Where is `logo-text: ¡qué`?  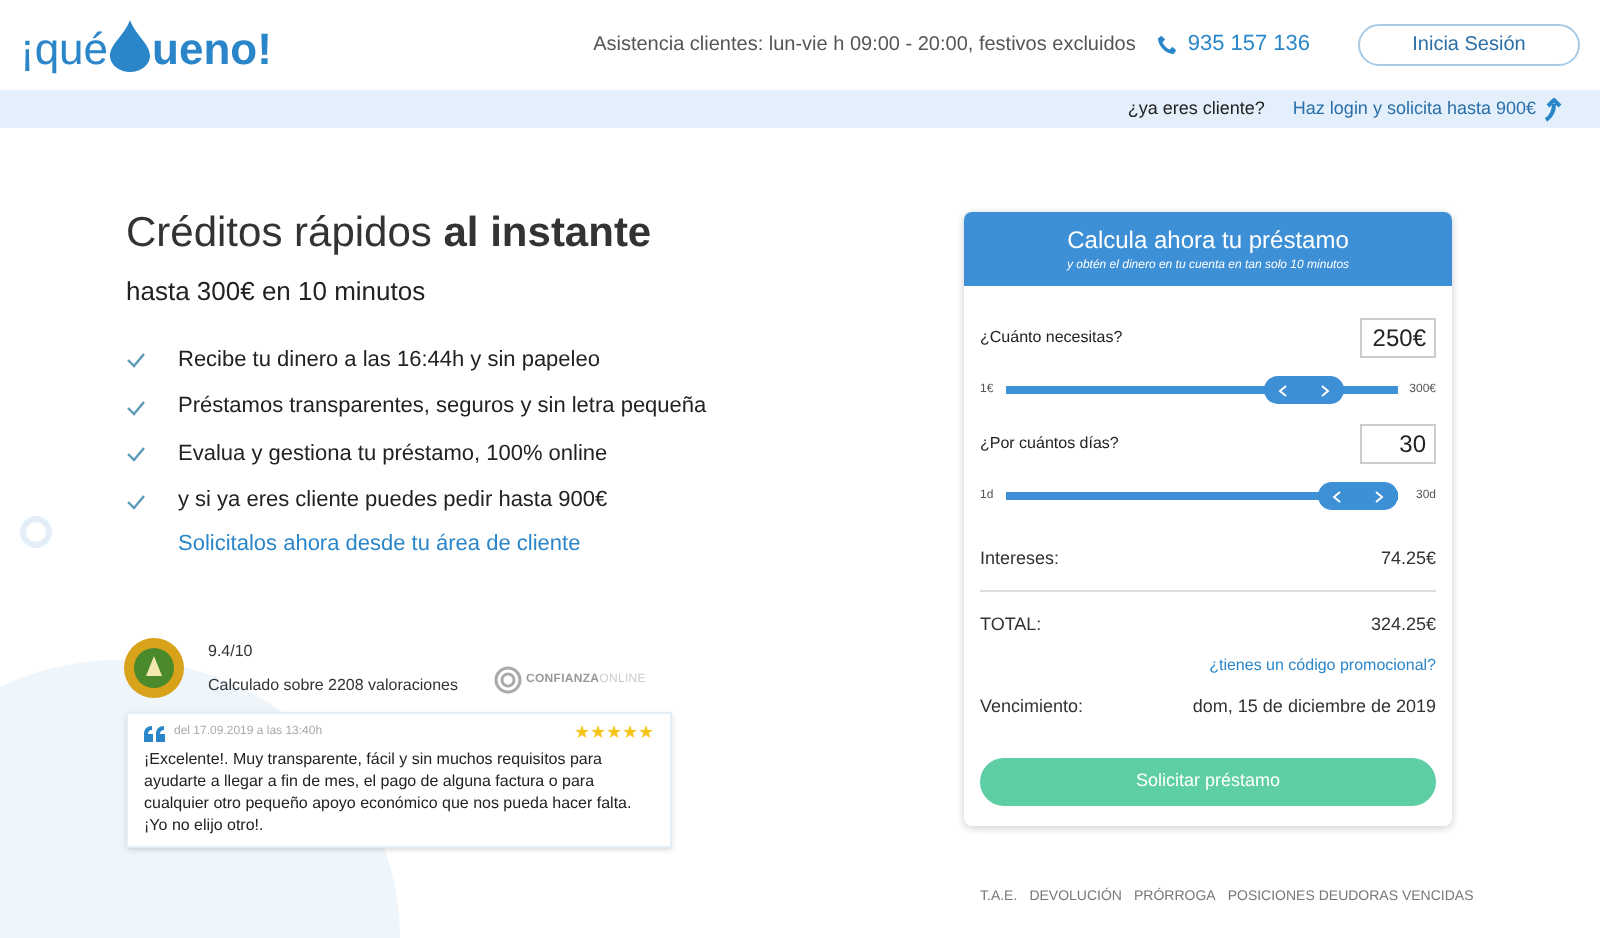
logo-text: ¡qué is located at coordinates (64, 49).